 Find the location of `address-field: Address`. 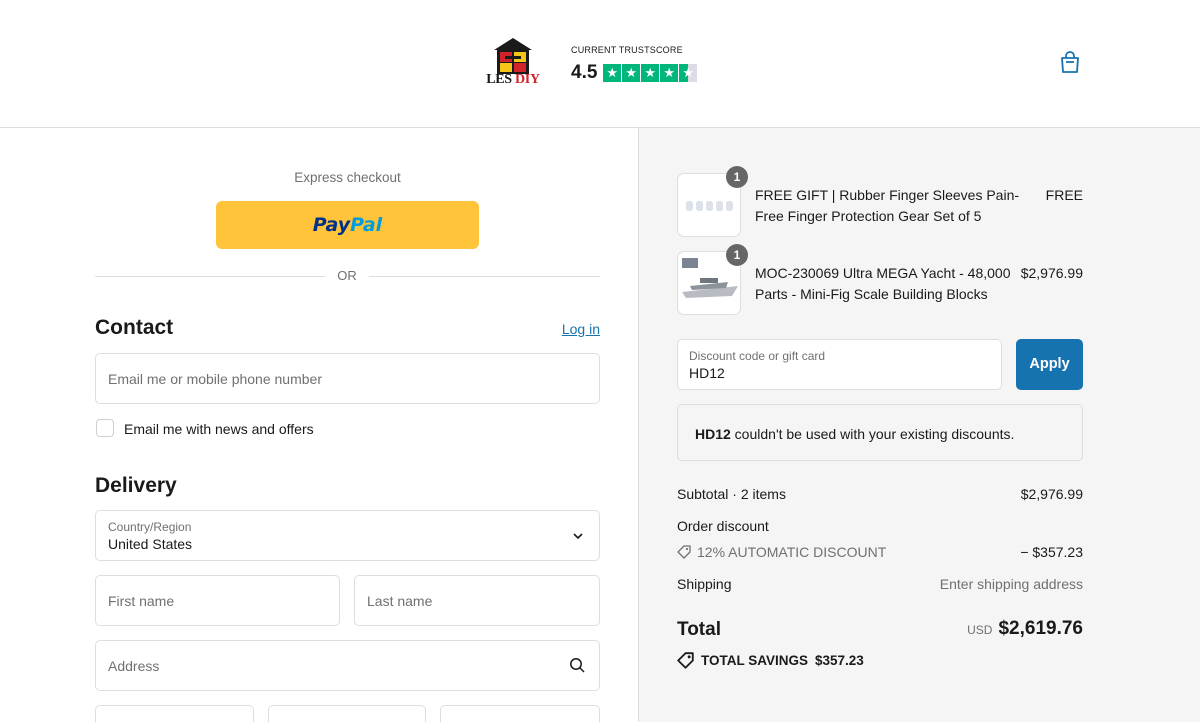

address-field: Address is located at coordinates (347, 665).